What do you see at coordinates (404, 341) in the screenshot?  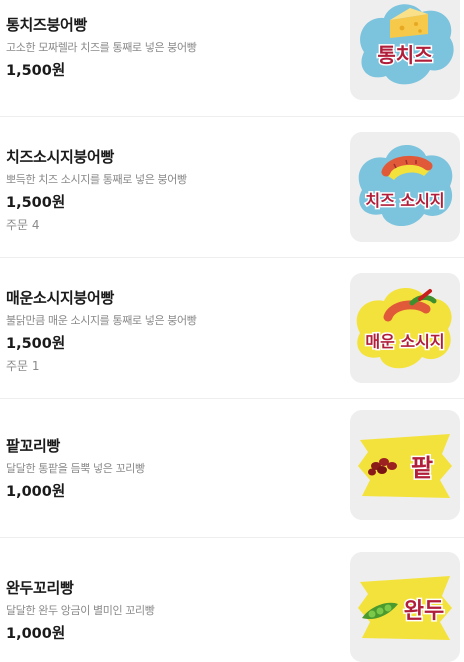 I see `image-label: 매운 소시지` at bounding box center [404, 341].